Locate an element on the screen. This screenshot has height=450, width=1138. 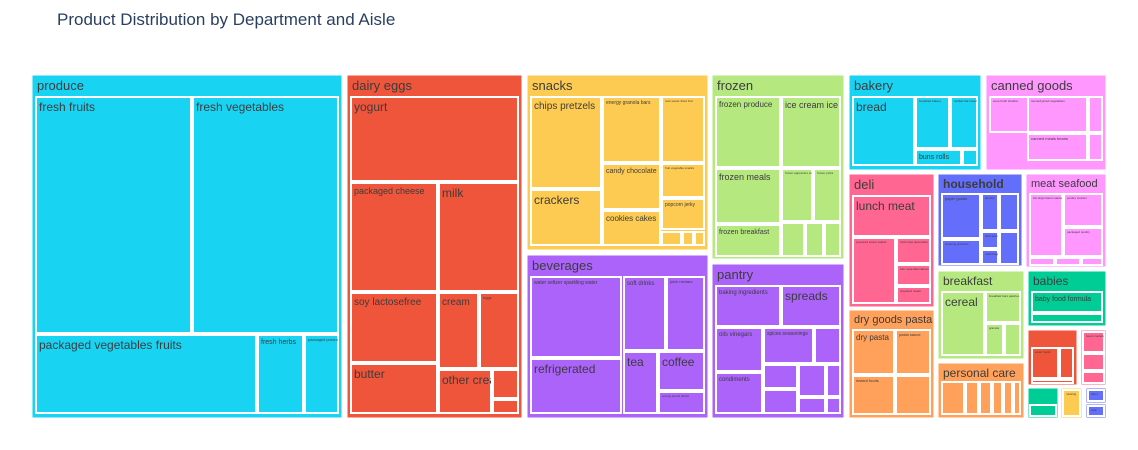
aisle-buns-rolls: buns rolls is located at coordinates (938, 157).